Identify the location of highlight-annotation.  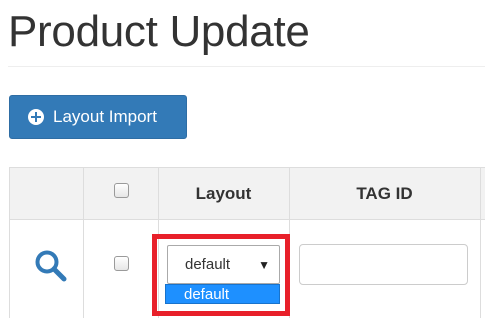
(221, 275).